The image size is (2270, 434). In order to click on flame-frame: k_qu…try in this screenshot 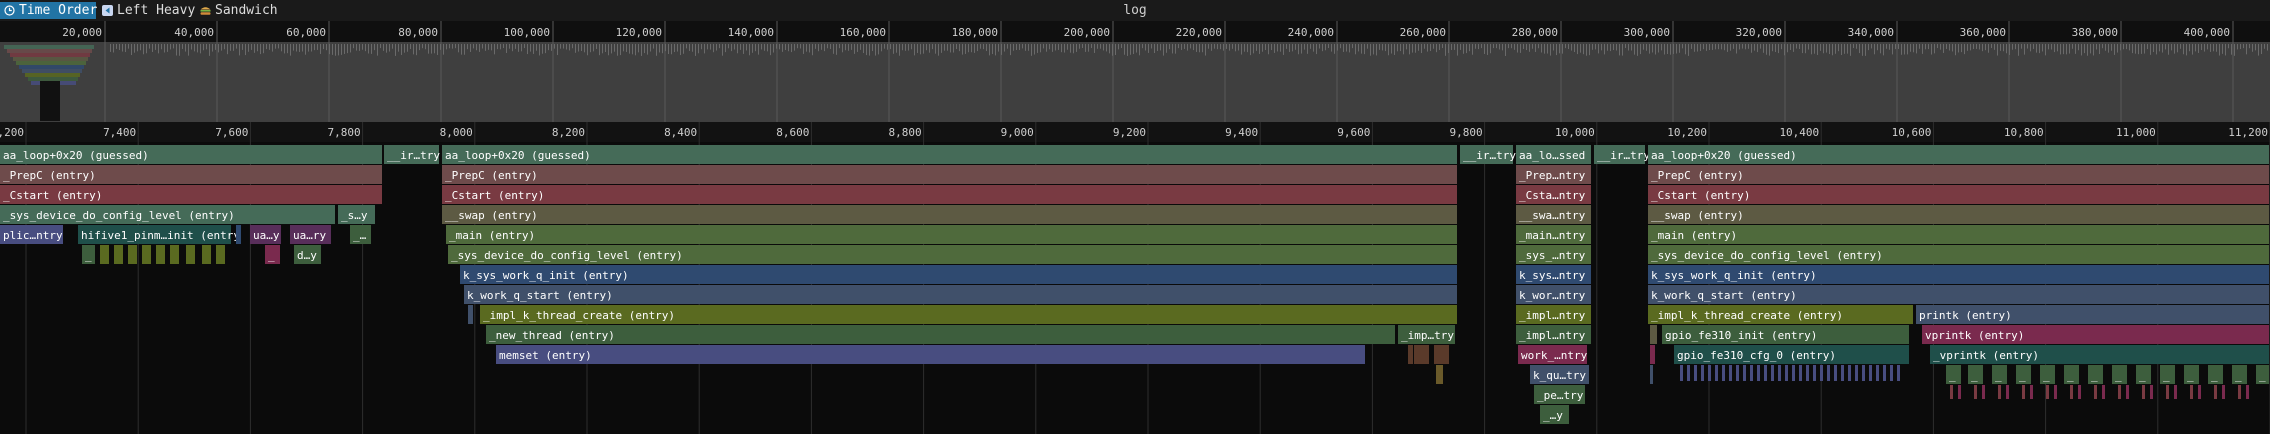, I will do `click(1559, 374)`.